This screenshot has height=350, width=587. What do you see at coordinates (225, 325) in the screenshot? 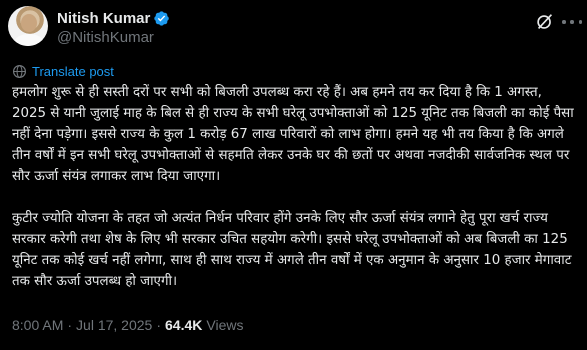
I see `views-label: Views` at bounding box center [225, 325].